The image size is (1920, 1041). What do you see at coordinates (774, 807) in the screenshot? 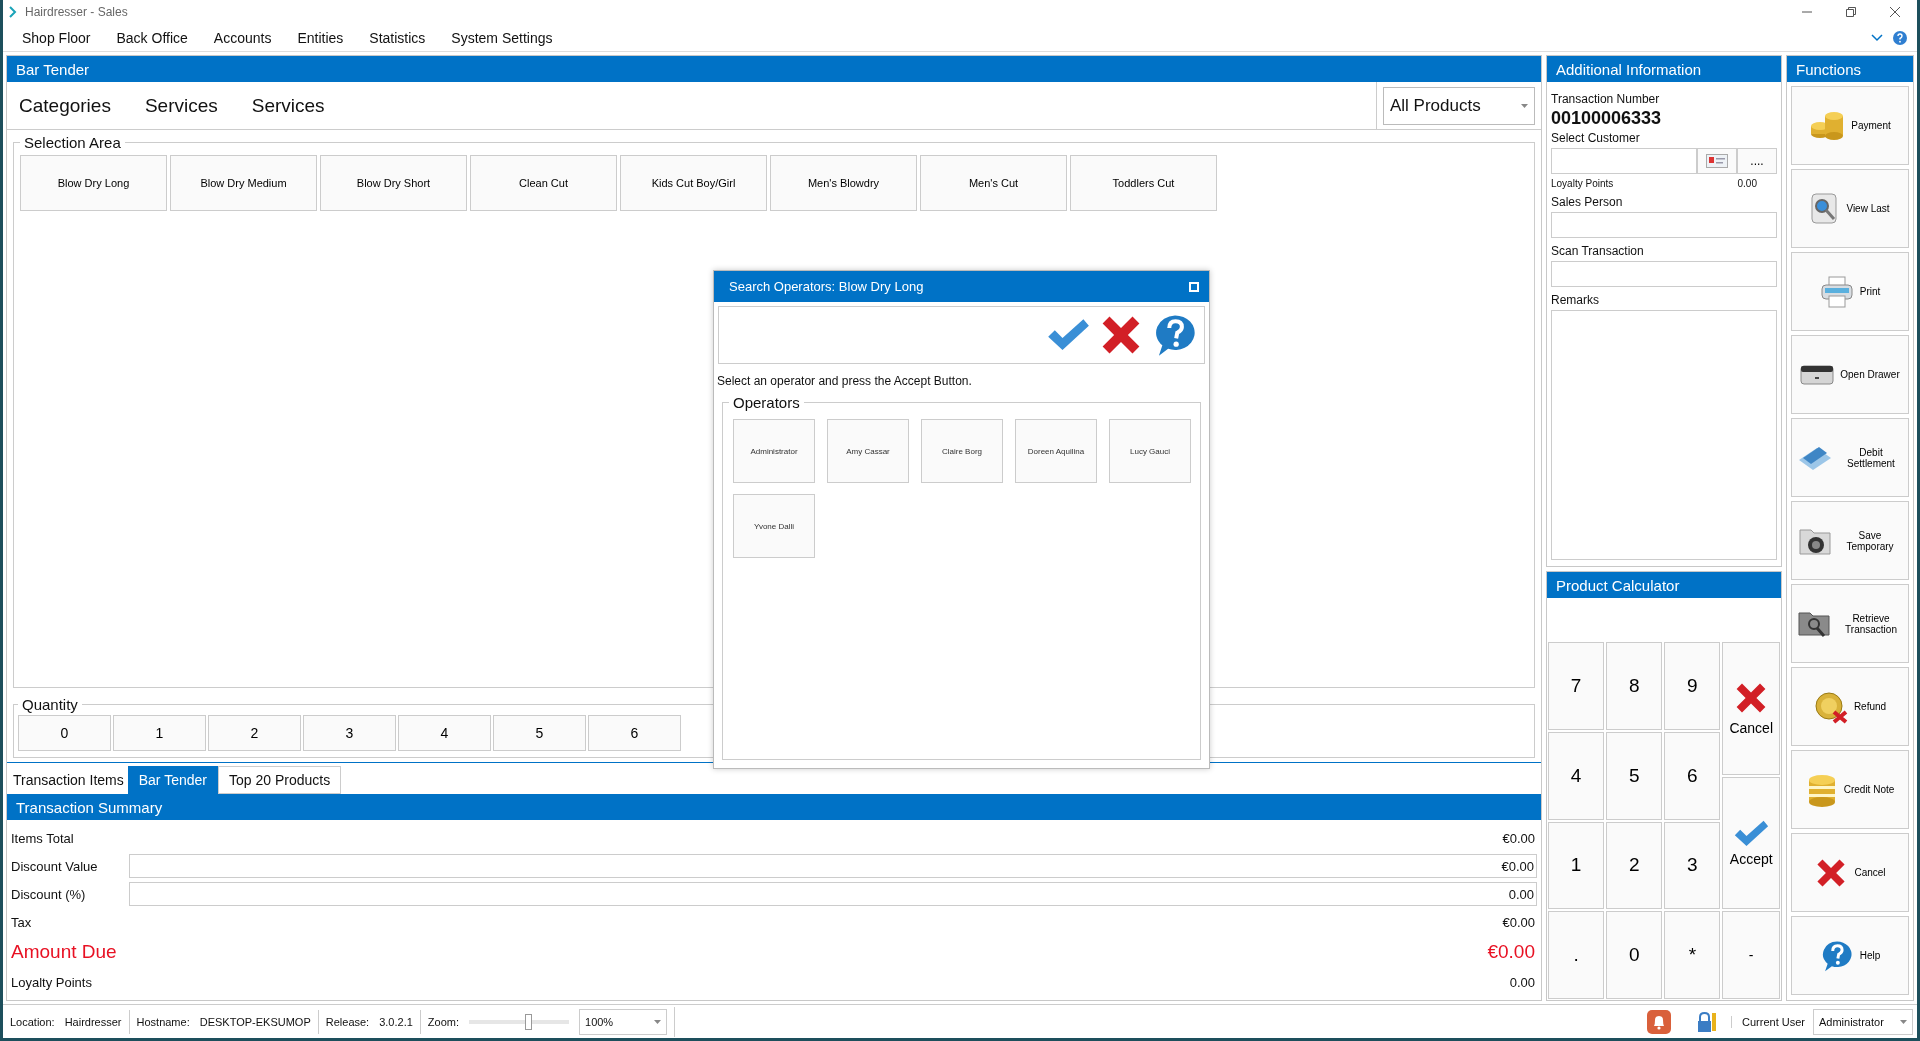
I see `panel-header: Transaction Summary` at bounding box center [774, 807].